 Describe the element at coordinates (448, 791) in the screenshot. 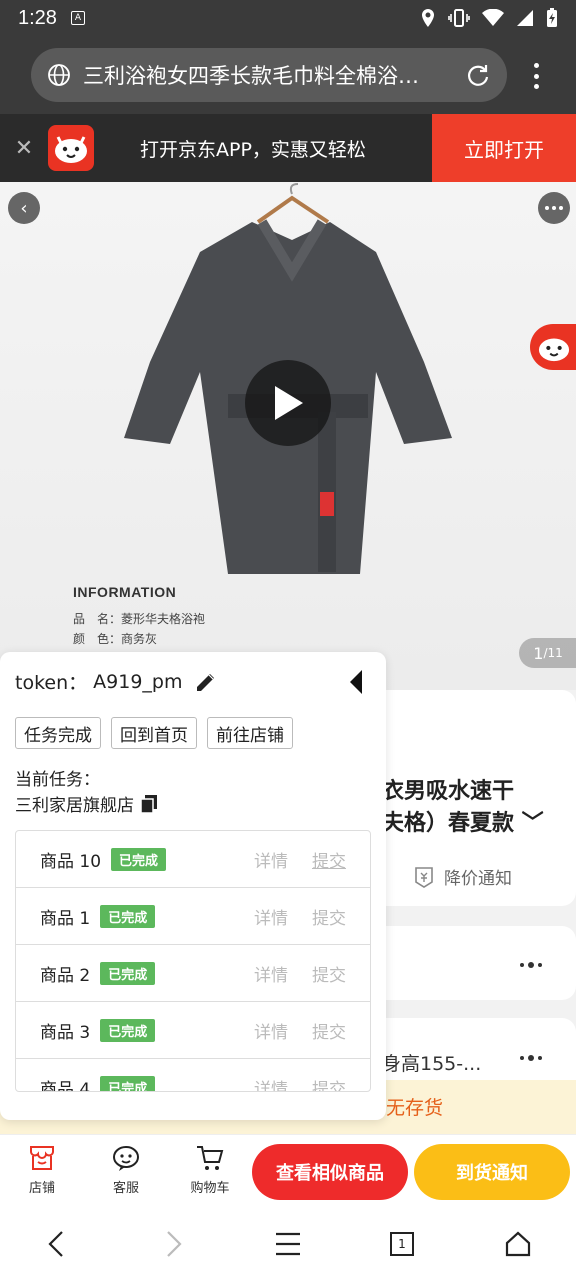

I see `product-title-line1: 衣男吸水速干` at that location.